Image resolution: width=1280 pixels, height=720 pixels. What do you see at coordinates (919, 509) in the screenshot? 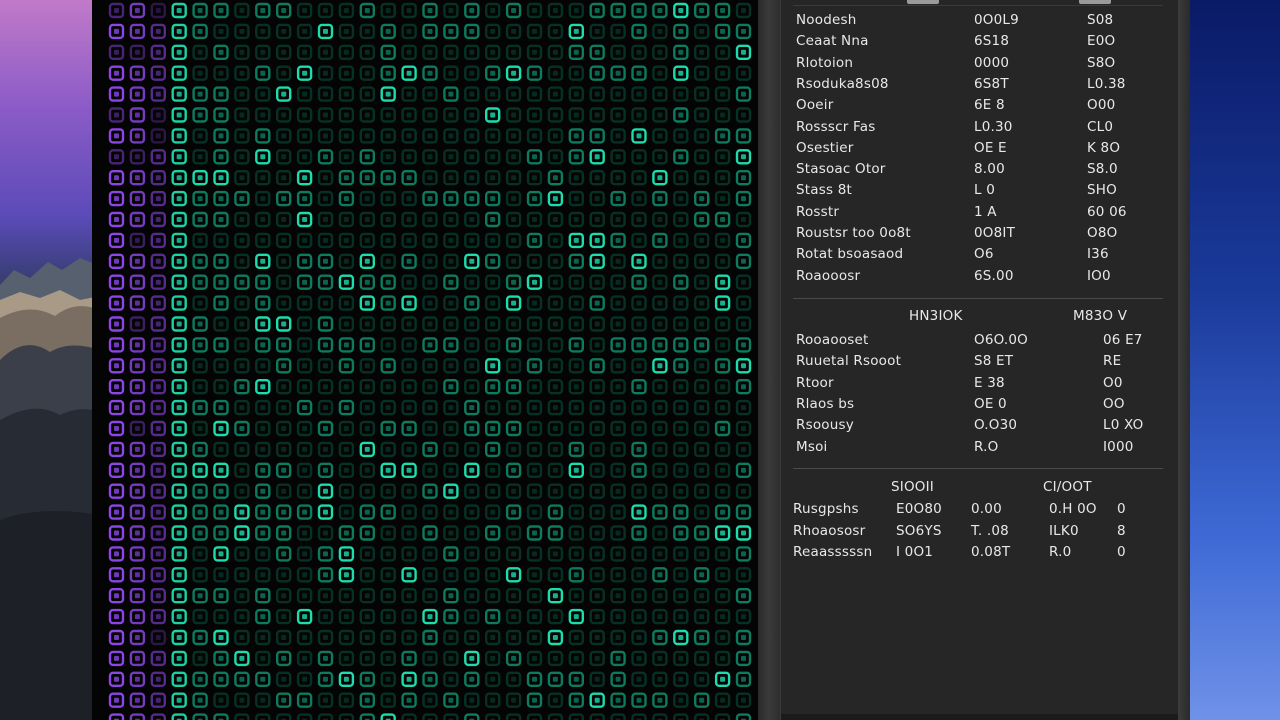
I see `stats-3-v1: E0O80` at bounding box center [919, 509].